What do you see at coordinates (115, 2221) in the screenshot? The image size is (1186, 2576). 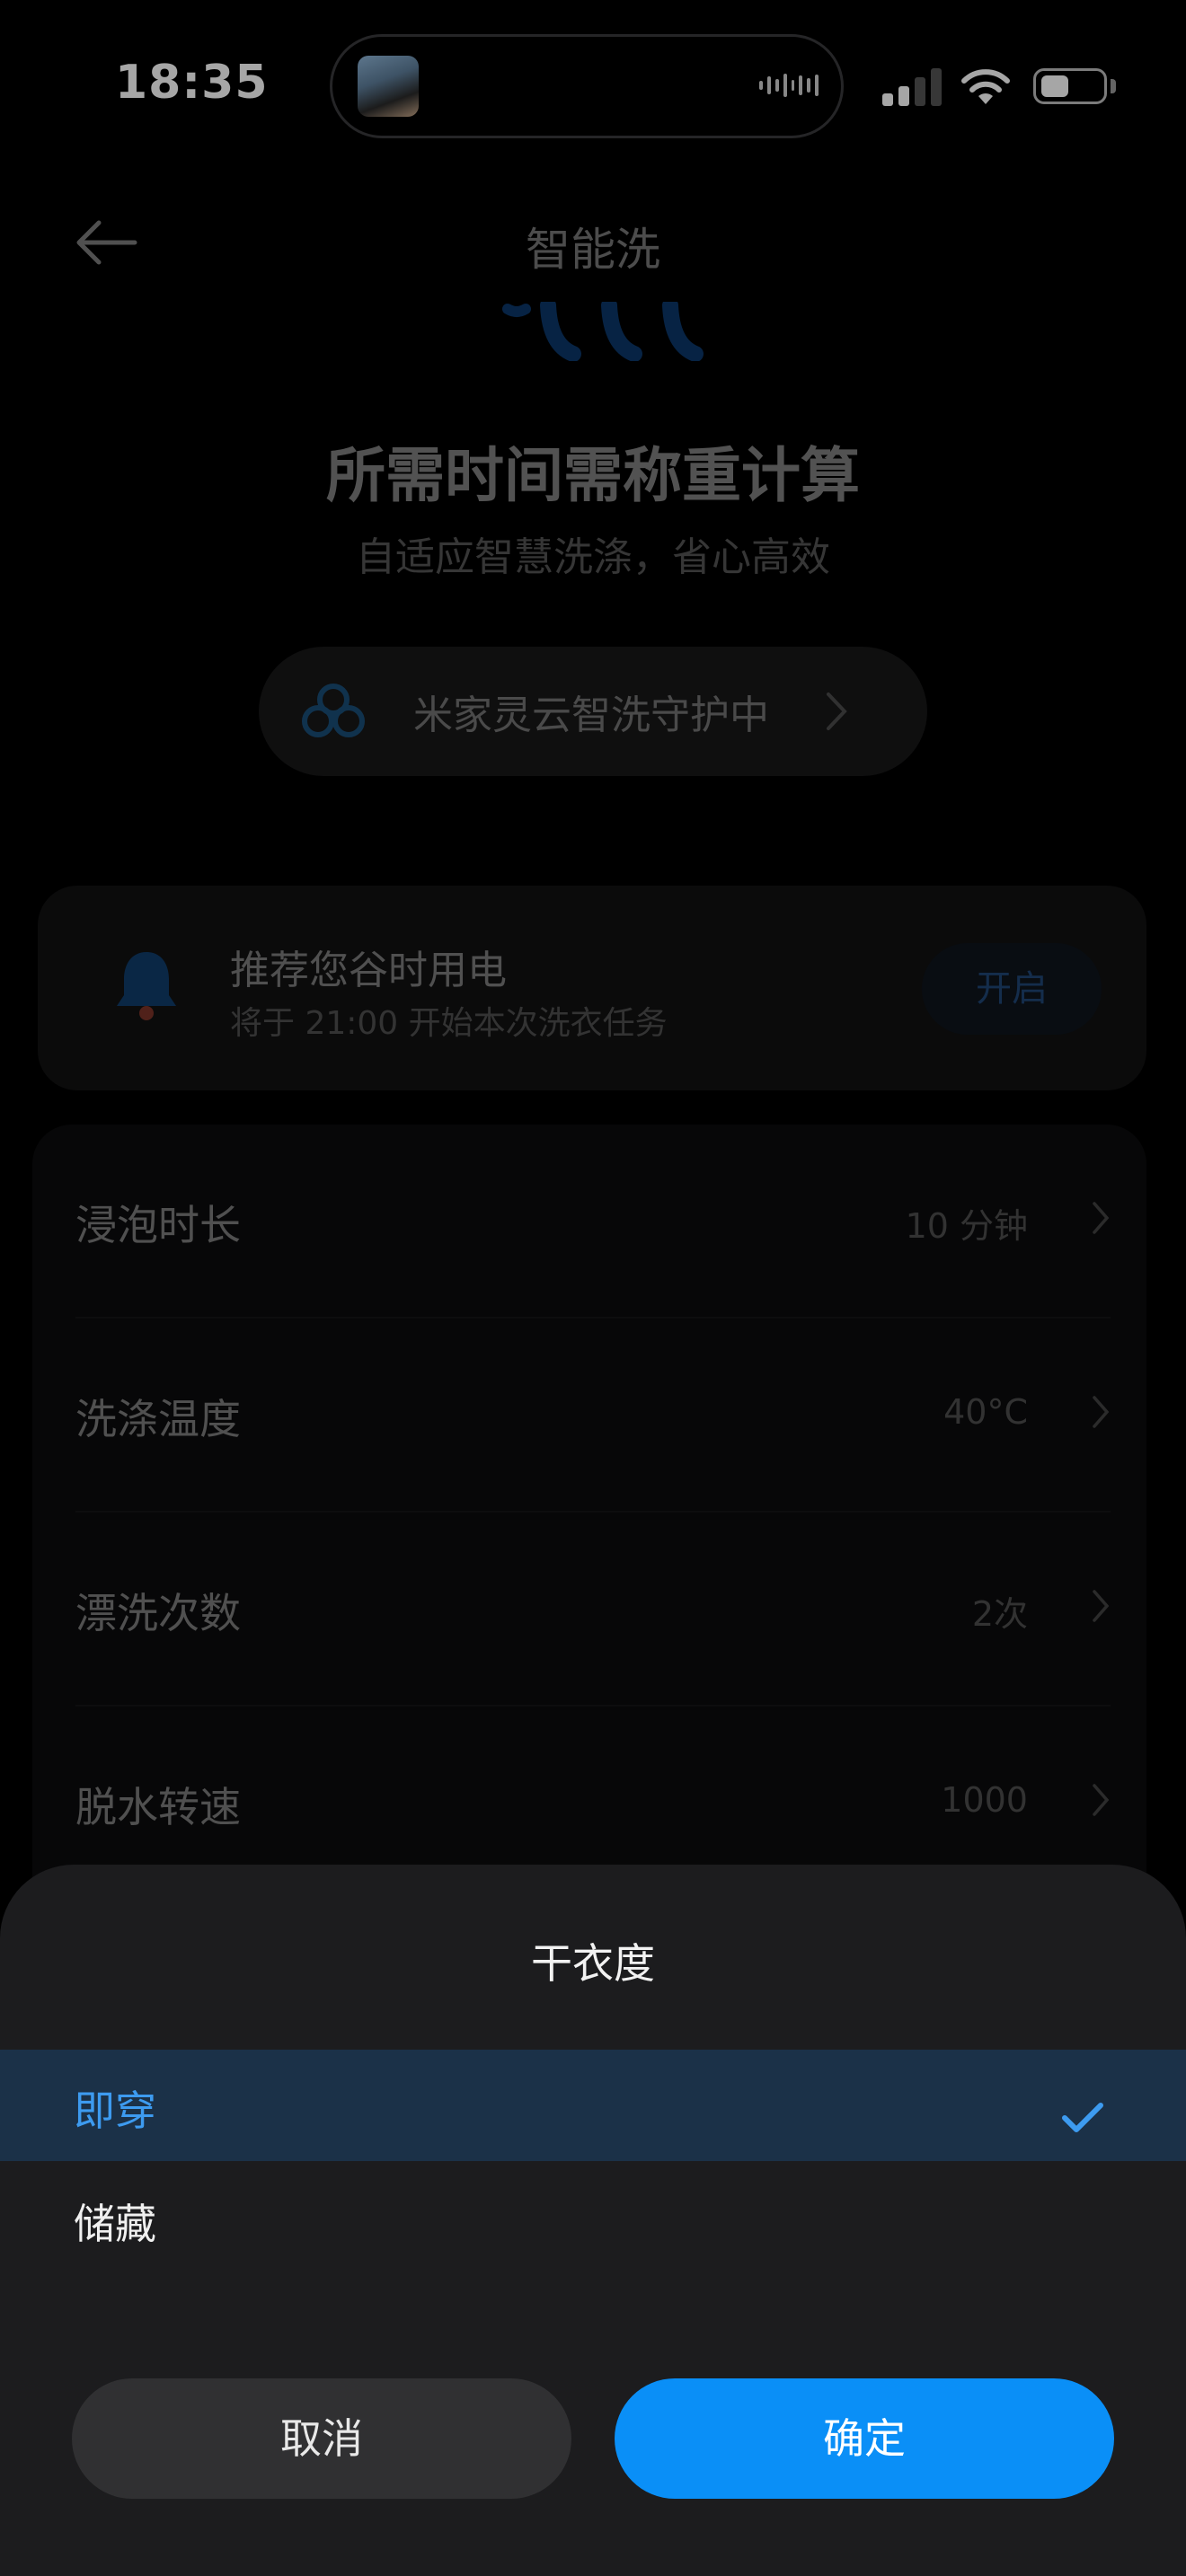 I see `option-label-storage: 储藏` at bounding box center [115, 2221].